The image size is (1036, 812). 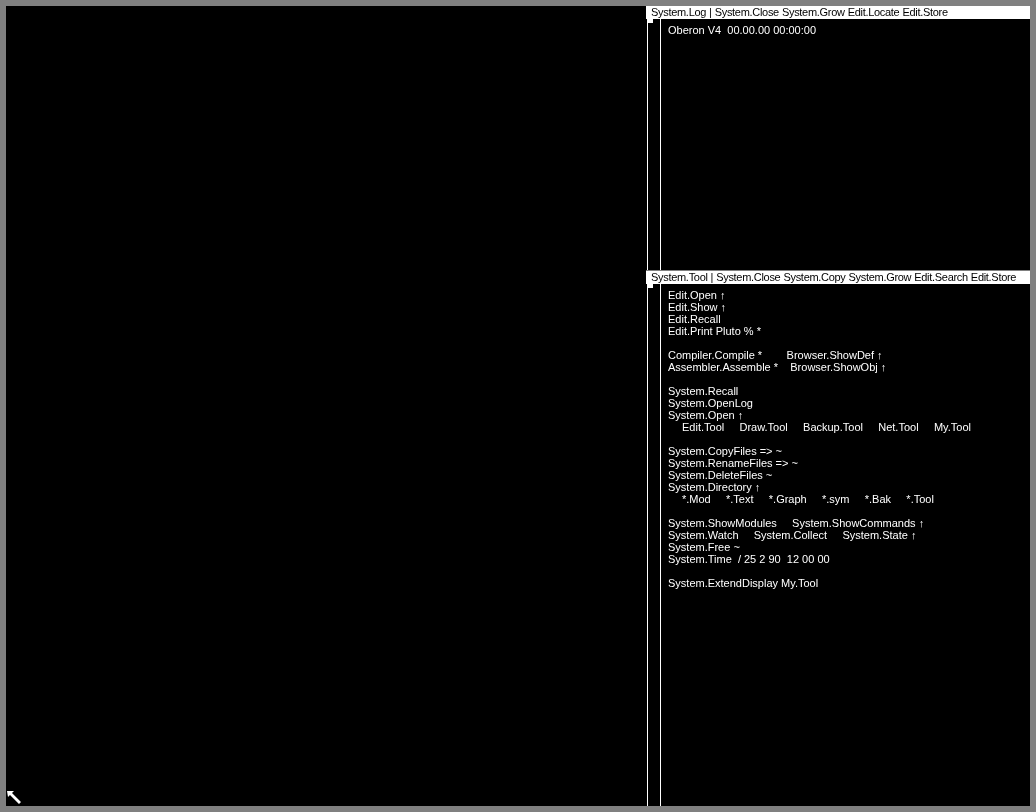 What do you see at coordinates (873, 12) in the screenshot?
I see `command-link: Edit.Locate` at bounding box center [873, 12].